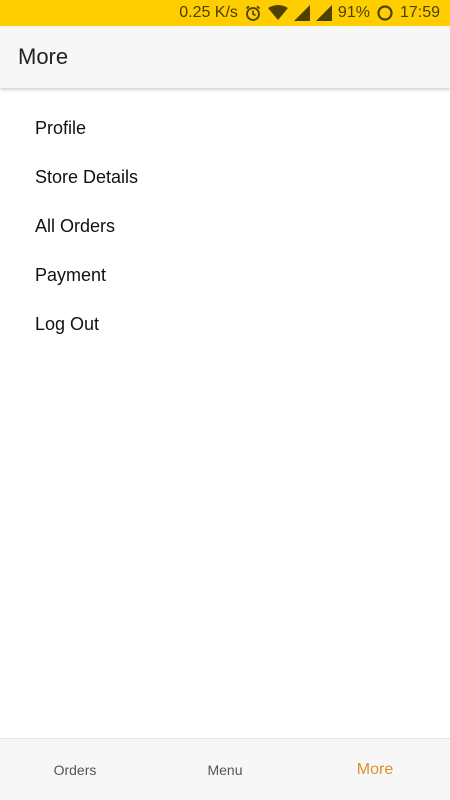 The image size is (450, 800). I want to click on battery-percent: 91%, so click(353, 12).